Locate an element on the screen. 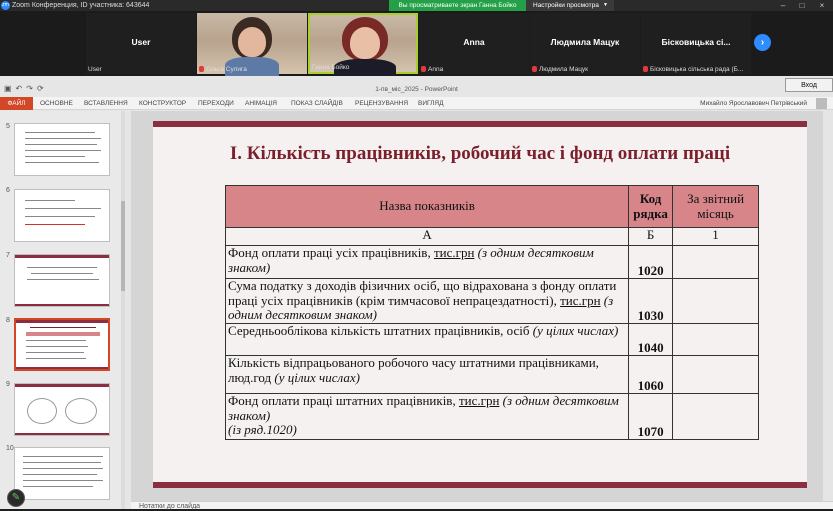 The image size is (833, 511). participant-name: Anna is located at coordinates (474, 42).